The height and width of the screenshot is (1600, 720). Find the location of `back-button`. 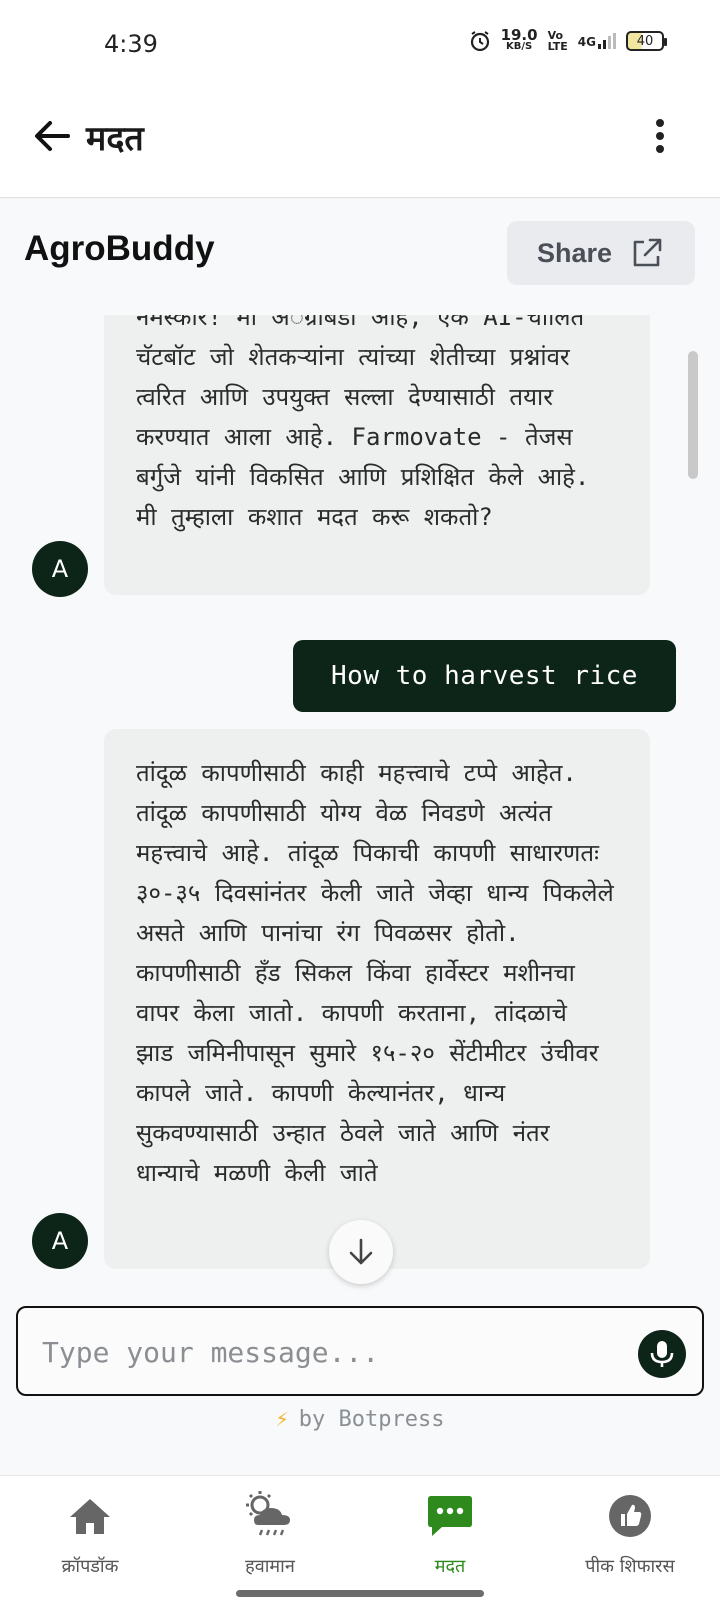

back-button is located at coordinates (52, 136).